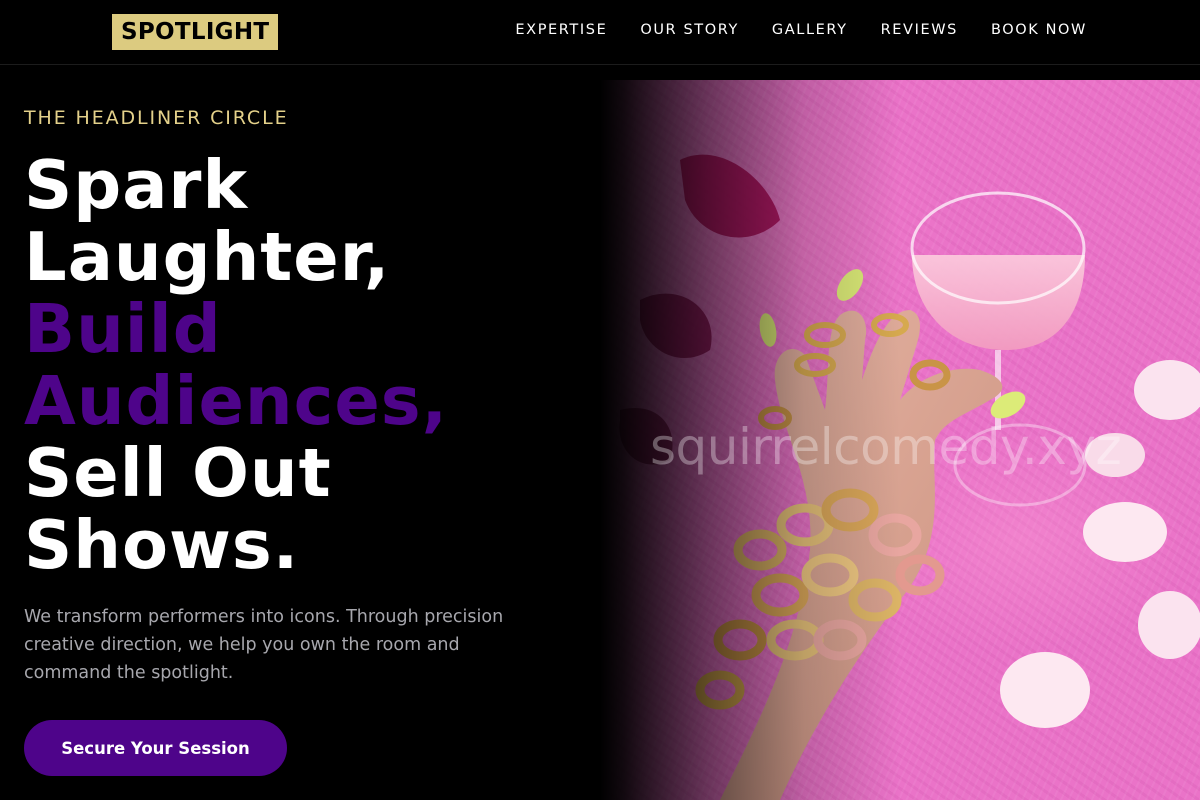  I want to click on headline-line: Sell Out, so click(178, 473).